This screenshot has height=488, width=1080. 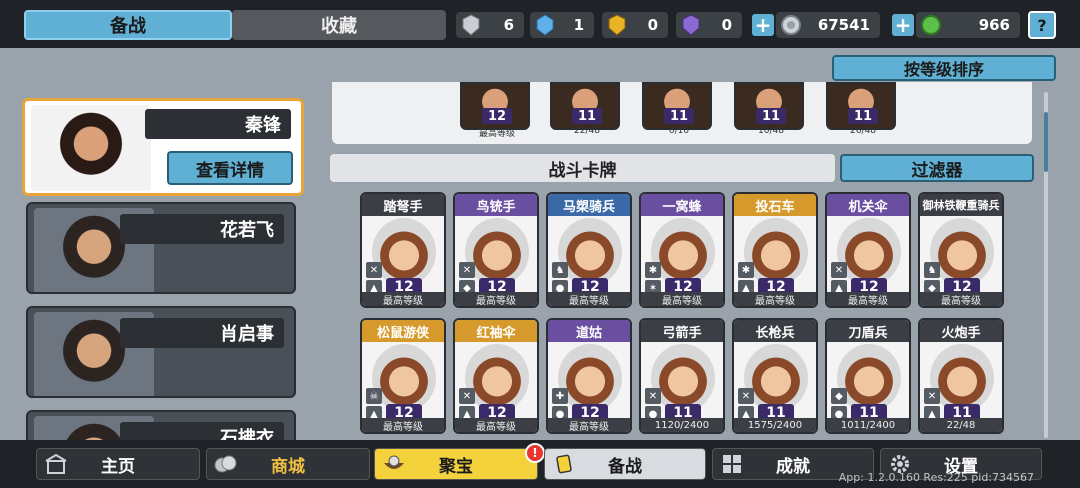 I want to click on nav-home: 主页, so click(x=118, y=464).